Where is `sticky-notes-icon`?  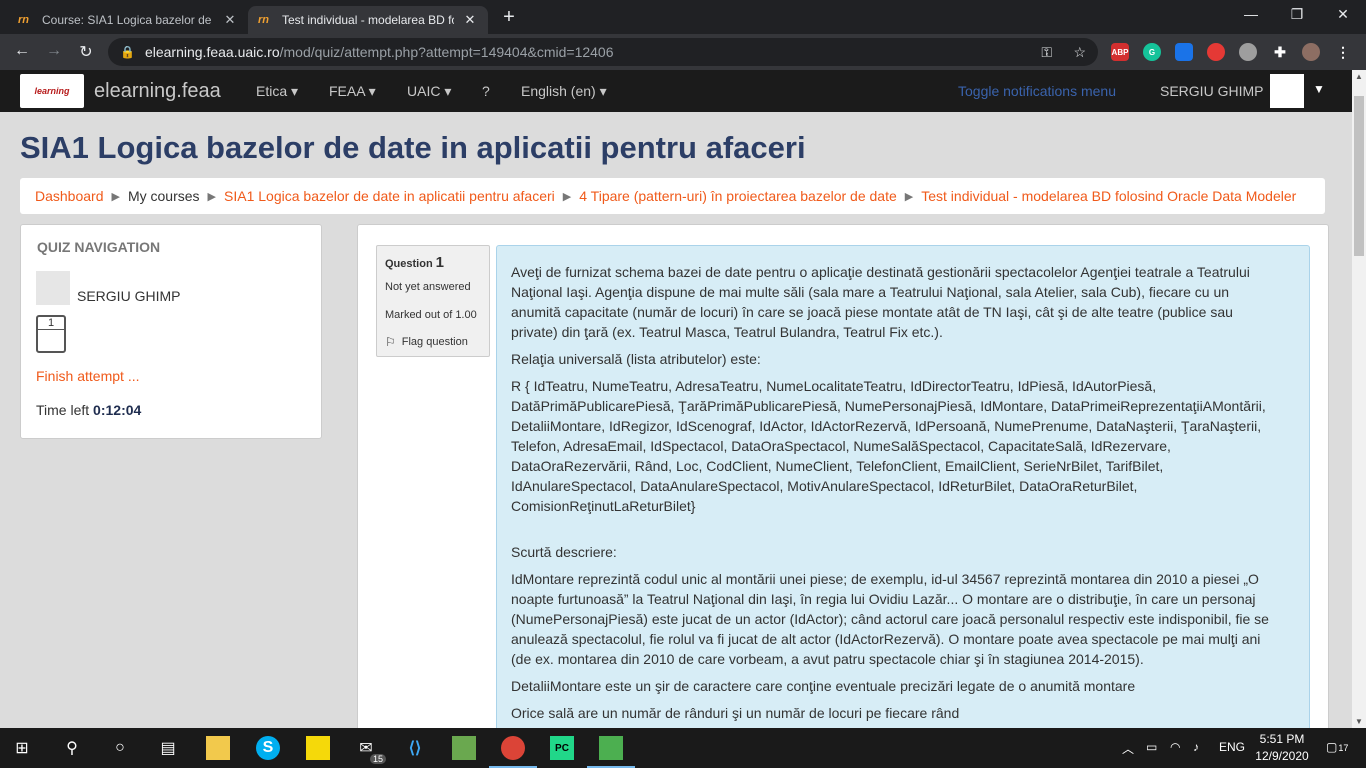
sticky-notes-icon is located at coordinates (318, 748).